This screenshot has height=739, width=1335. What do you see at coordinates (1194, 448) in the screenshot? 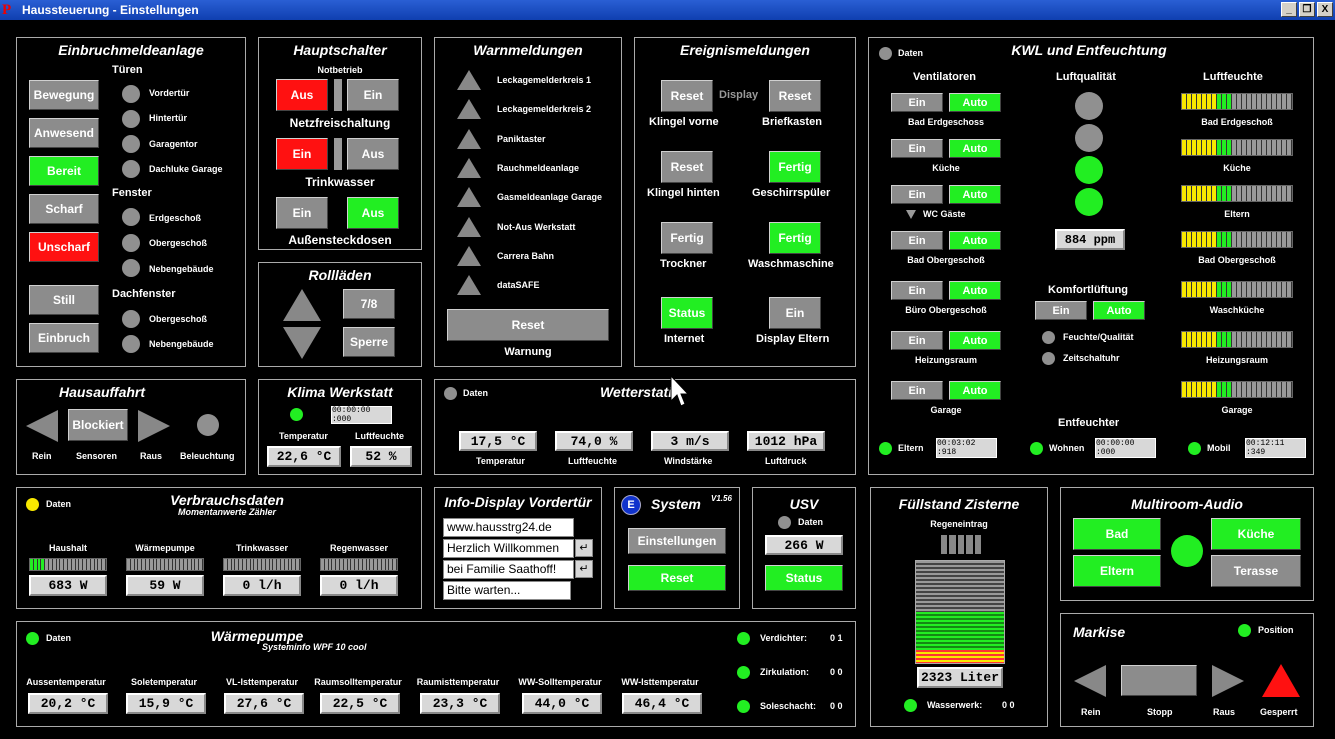
I see `mobil-led` at bounding box center [1194, 448].